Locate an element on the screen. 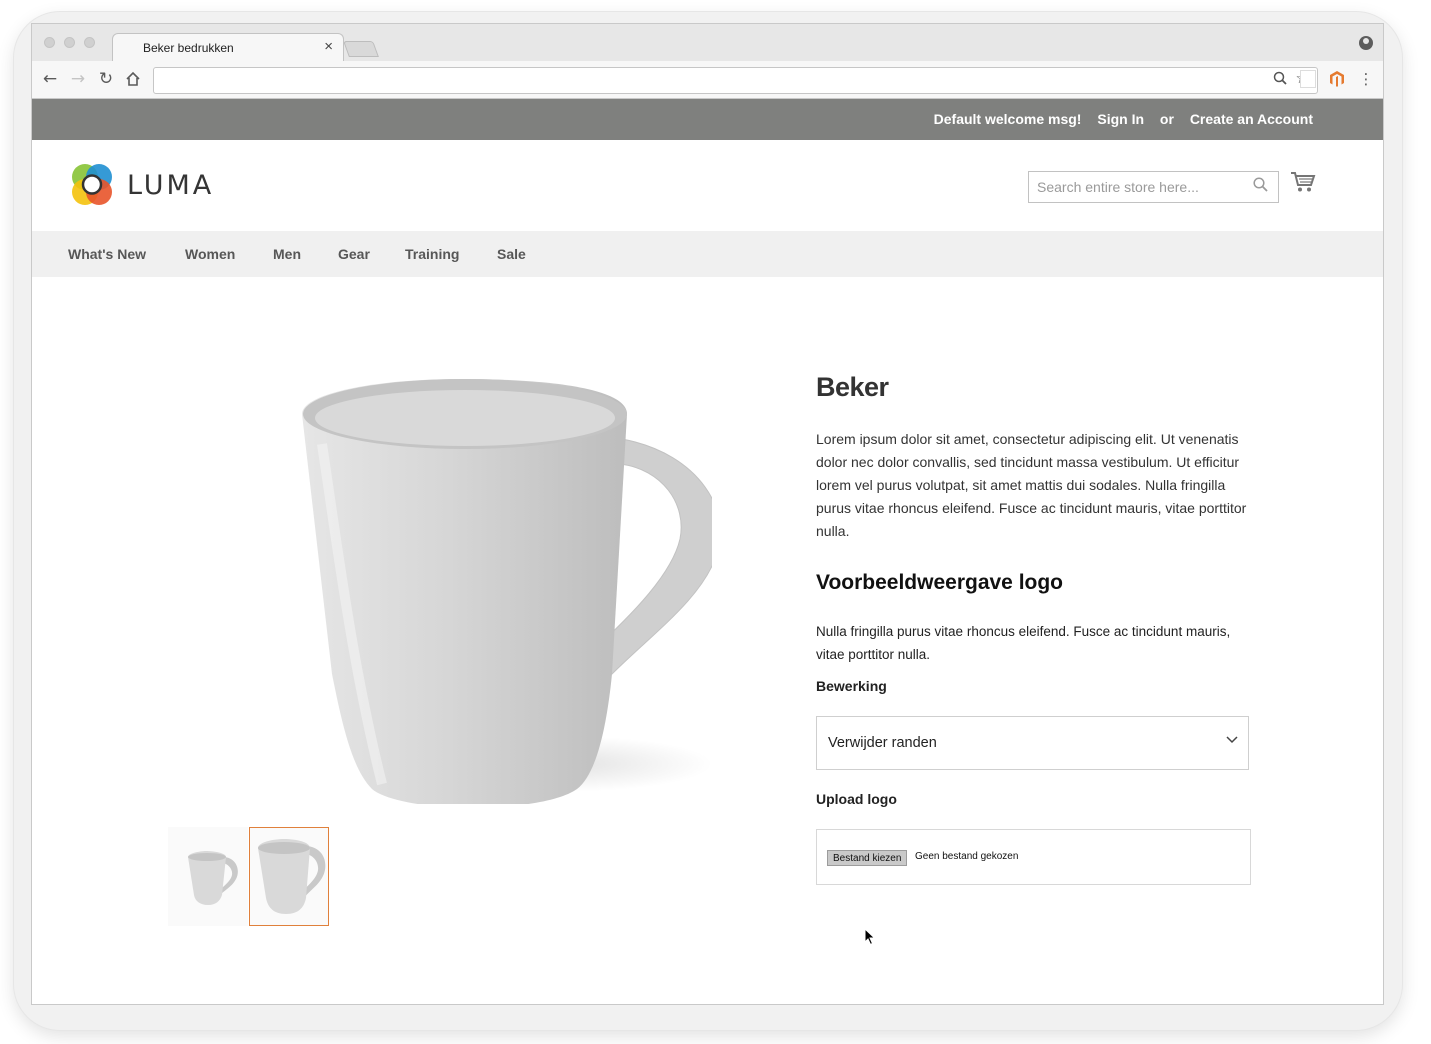 The height and width of the screenshot is (1044, 1431). upload-logo-label: Upload logo is located at coordinates (856, 799).